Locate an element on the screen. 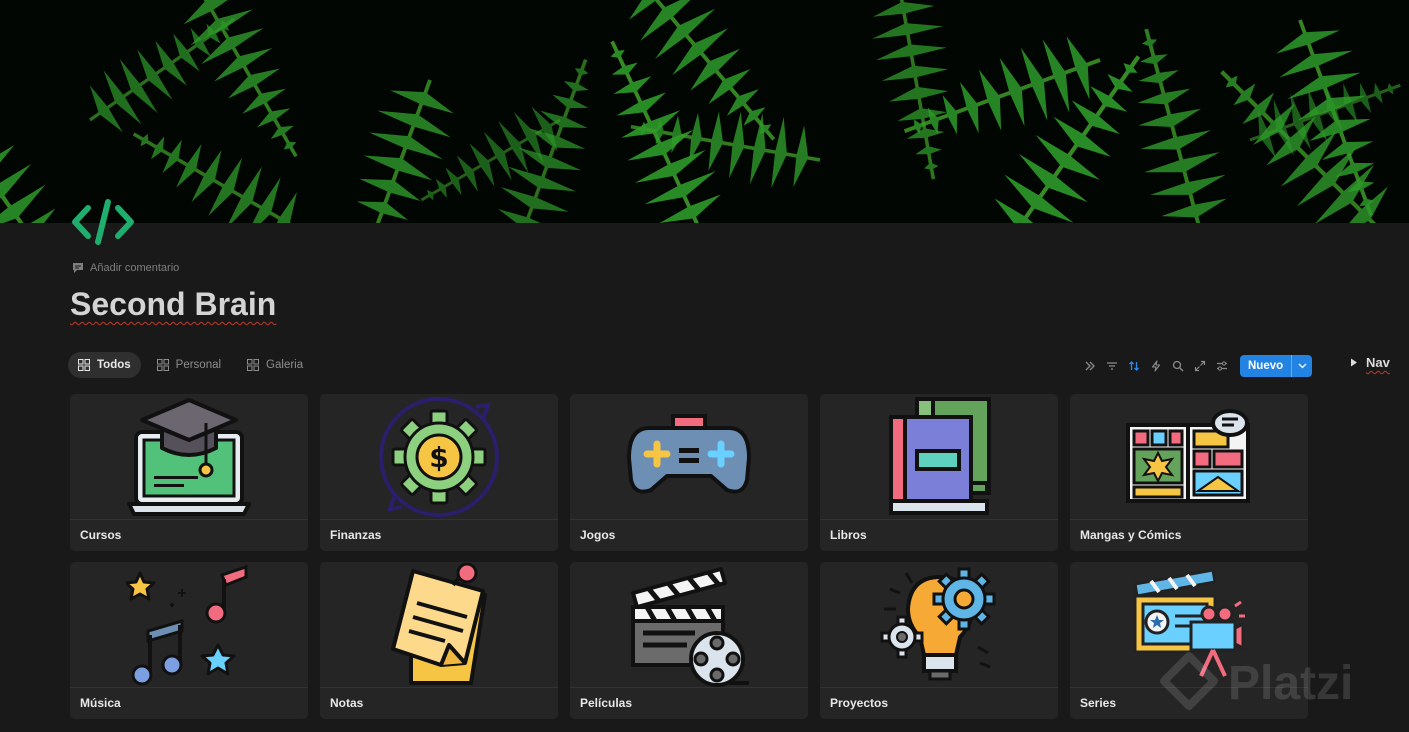 Image resolution: width=1409 pixels, height=732 pixels. clapperboard-icon is located at coordinates (690, 626).